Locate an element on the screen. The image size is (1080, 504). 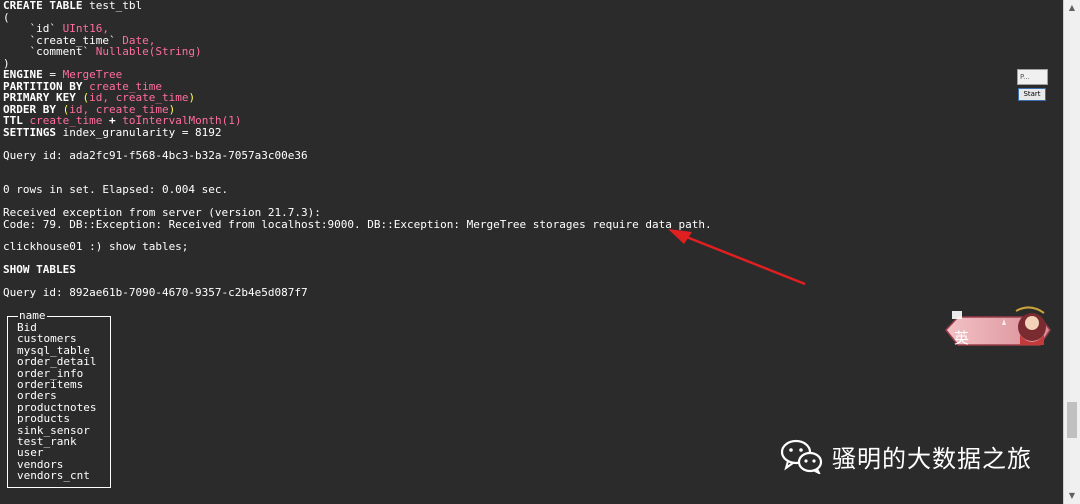
keyword: SETTINGS is located at coordinates (29, 132).